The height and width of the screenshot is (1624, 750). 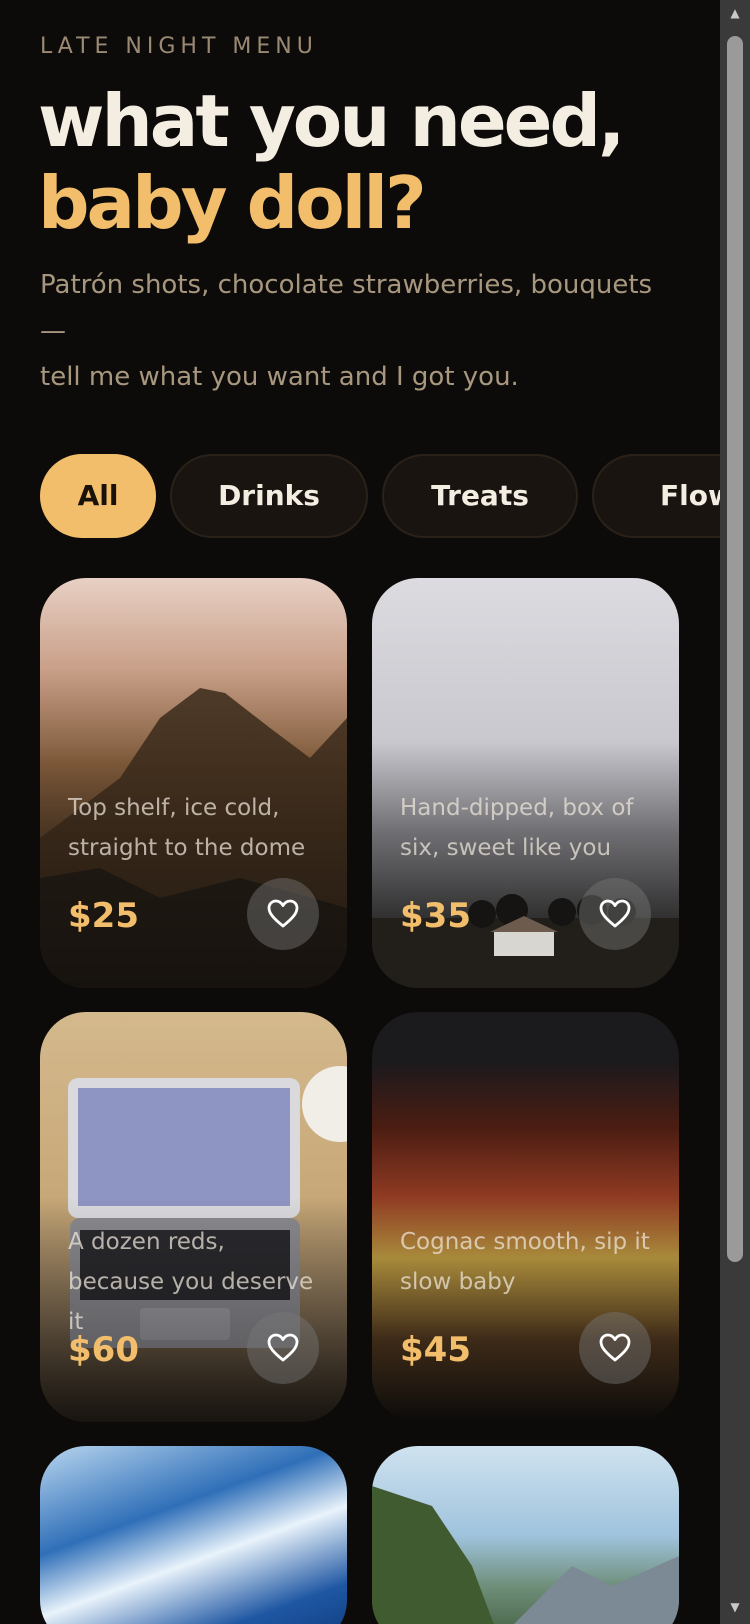 I want to click on filter-chip-flowers: Flowers, so click(x=656, y=496).